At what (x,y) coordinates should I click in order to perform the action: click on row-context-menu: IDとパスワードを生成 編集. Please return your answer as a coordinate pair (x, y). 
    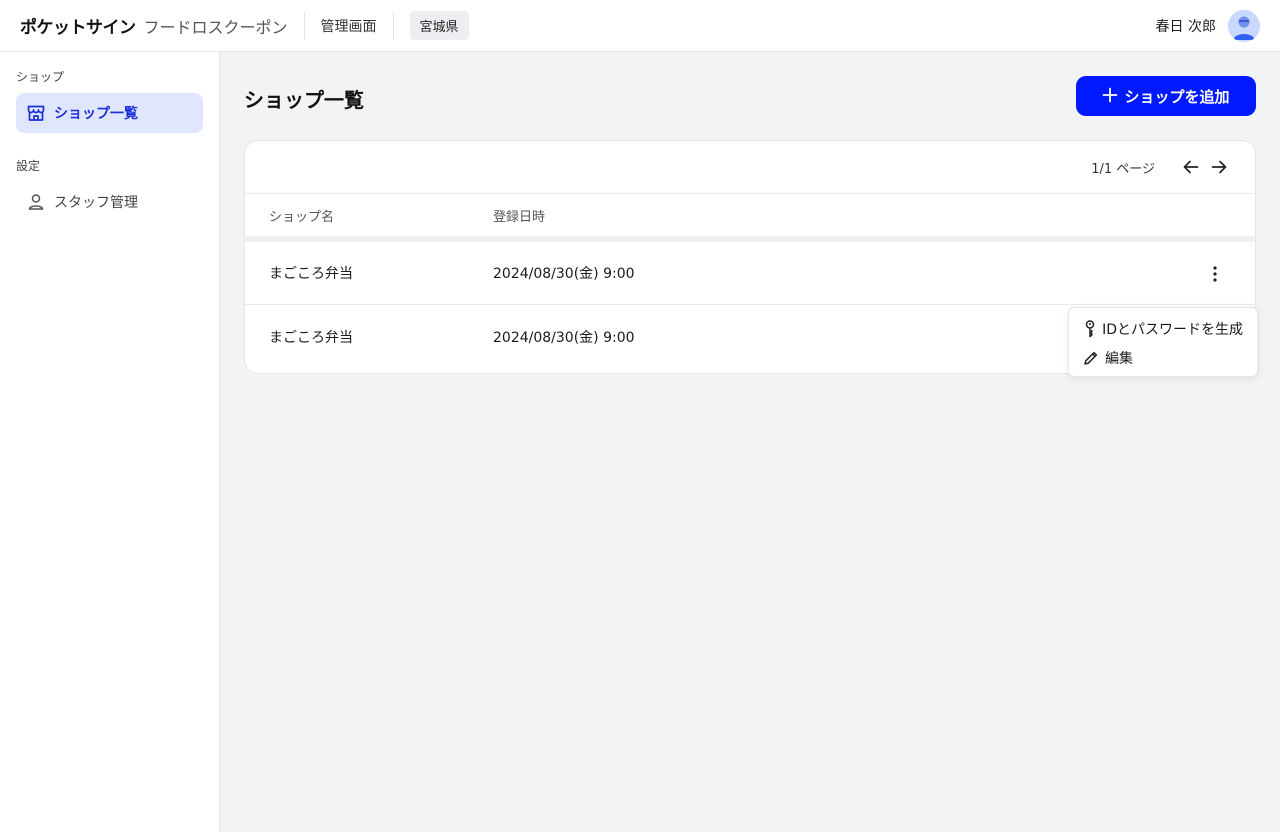
    Looking at the image, I should click on (1163, 342).